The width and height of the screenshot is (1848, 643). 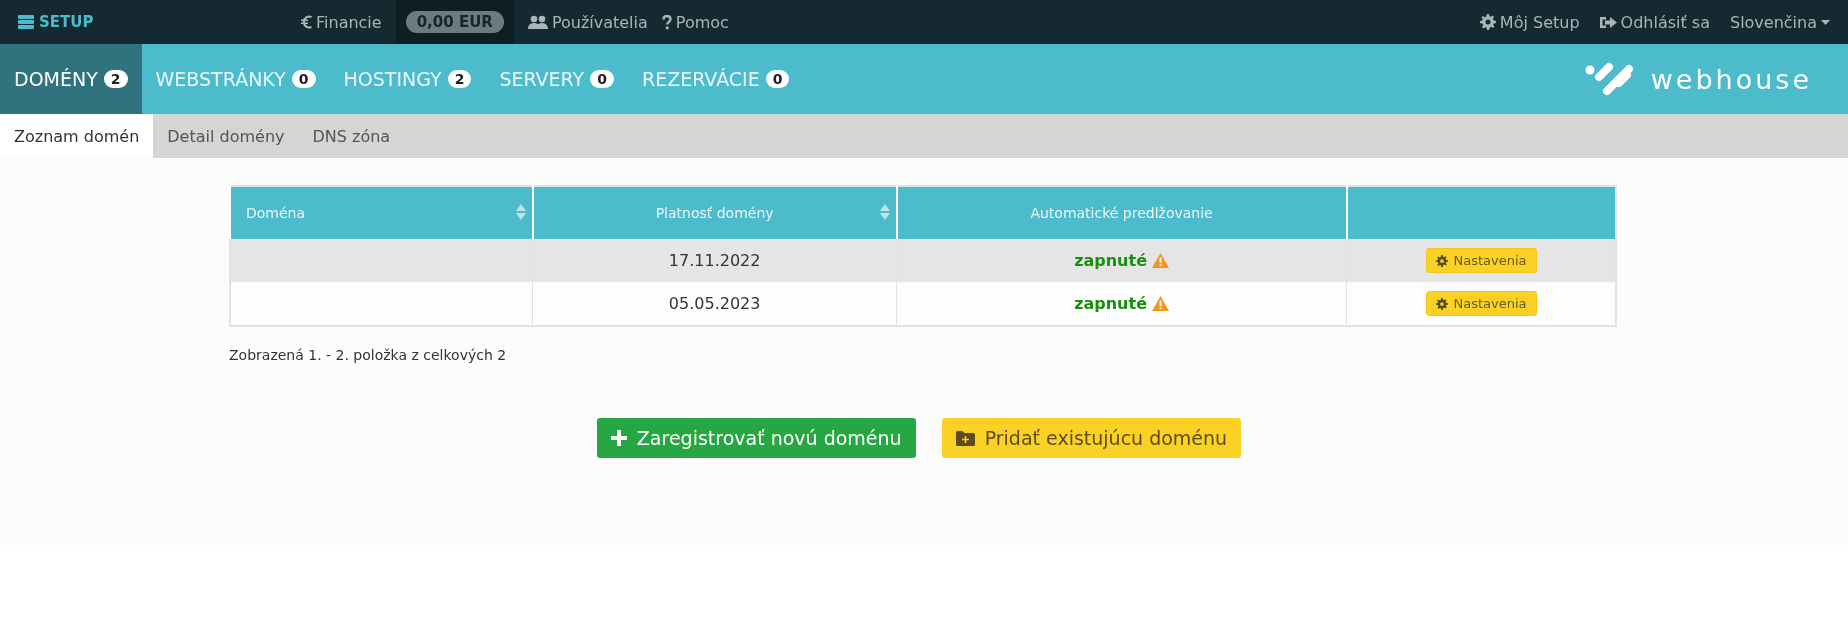 I want to click on validity-date: 05.05.2023, so click(x=714, y=303).